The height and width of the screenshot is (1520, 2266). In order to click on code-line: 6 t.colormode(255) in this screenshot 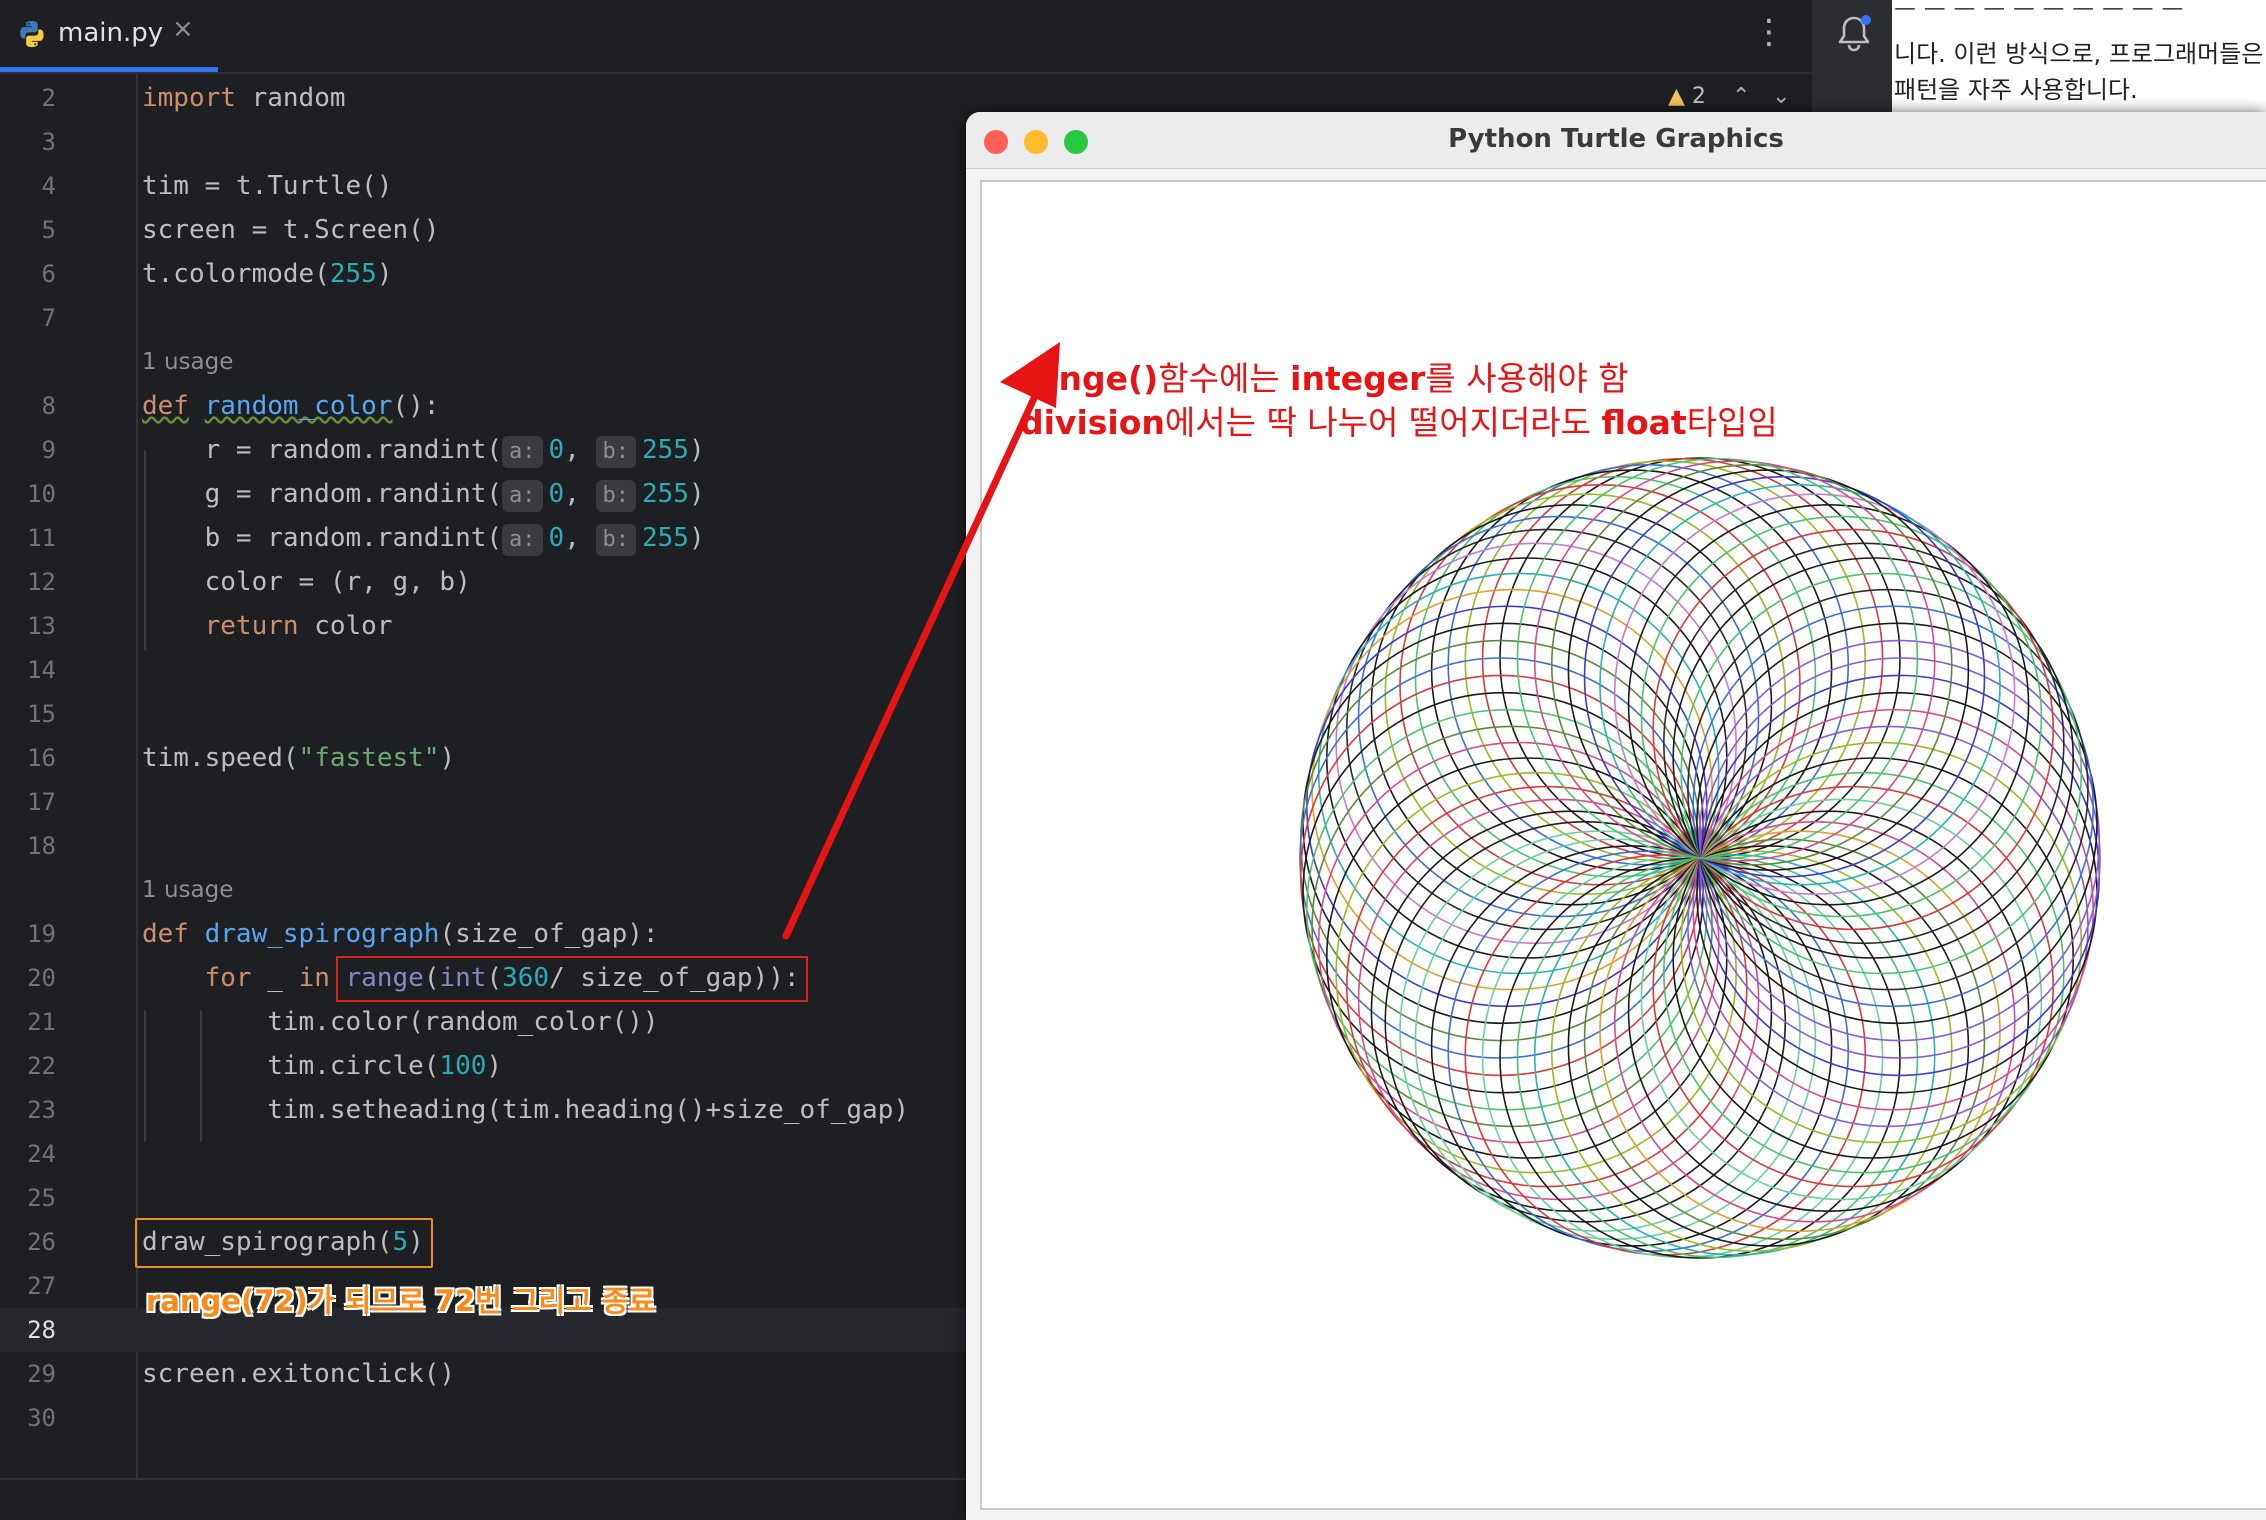, I will do `click(500, 274)`.